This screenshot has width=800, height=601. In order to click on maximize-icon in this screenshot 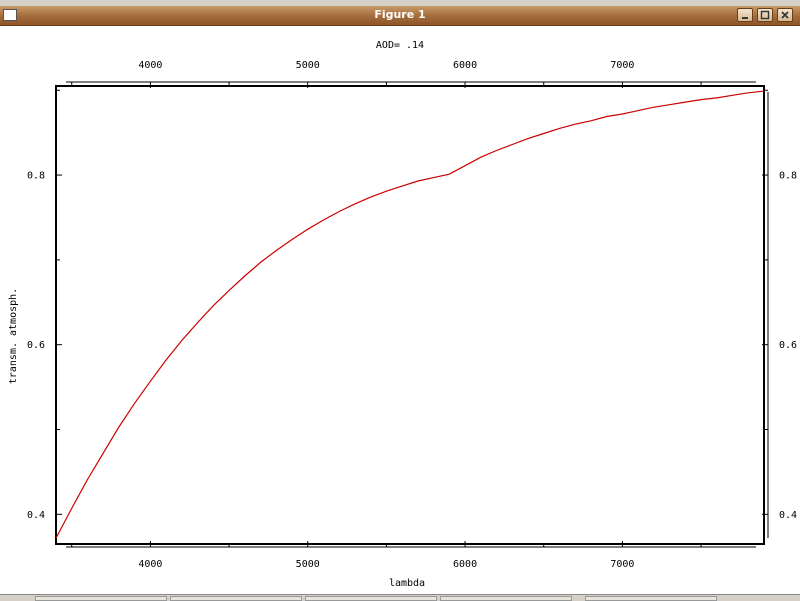, I will do `click(765, 15)`.